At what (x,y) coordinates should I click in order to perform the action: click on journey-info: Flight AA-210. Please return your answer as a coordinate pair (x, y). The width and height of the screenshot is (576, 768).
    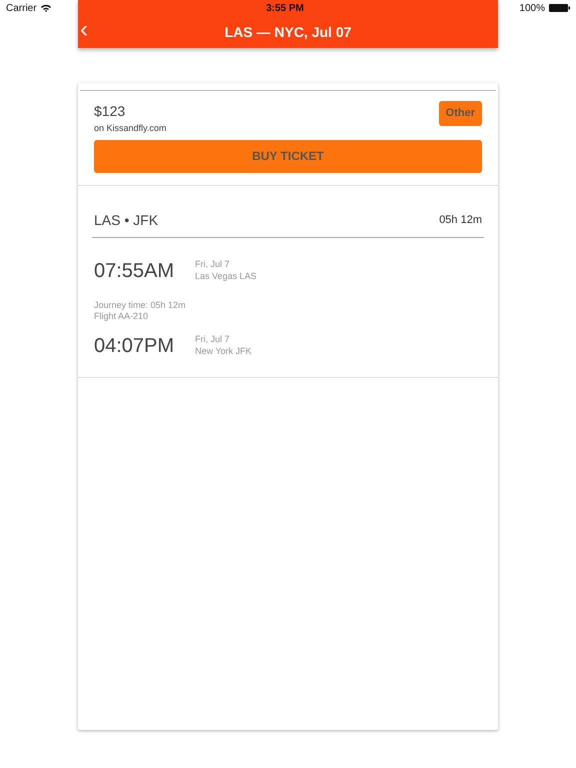
    Looking at the image, I should click on (122, 317).